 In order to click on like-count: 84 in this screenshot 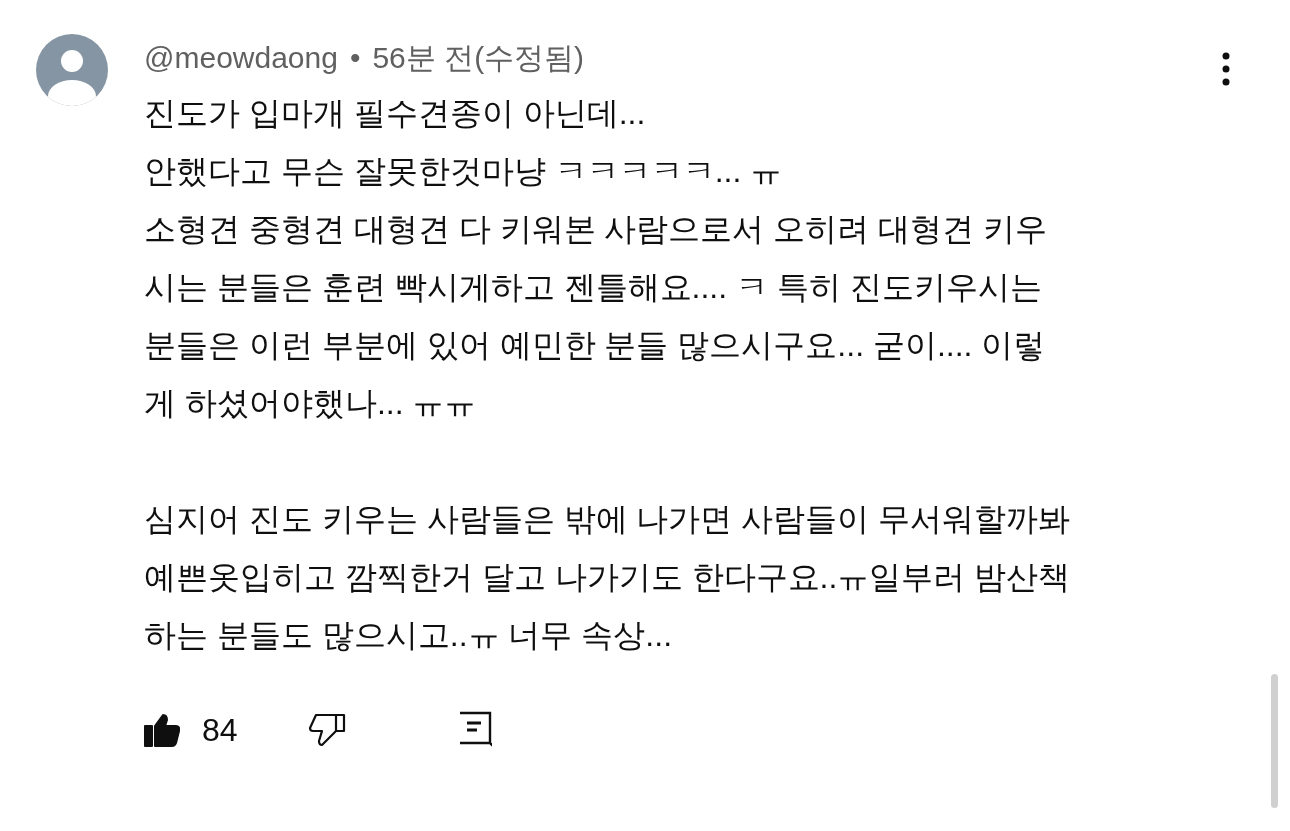, I will do `click(220, 730)`.